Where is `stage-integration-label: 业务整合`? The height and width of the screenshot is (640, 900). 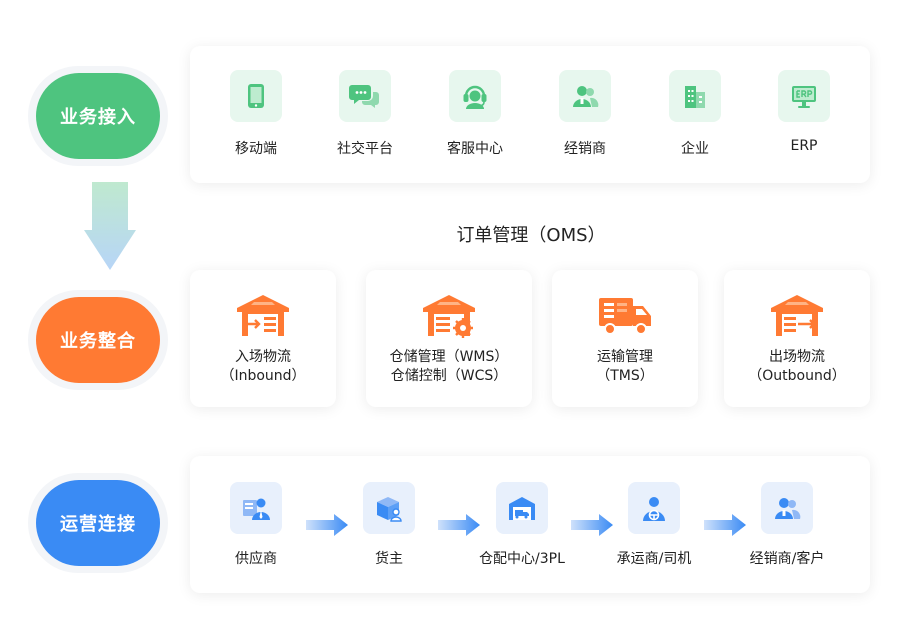
stage-integration-label: 业务整合 is located at coordinates (98, 340).